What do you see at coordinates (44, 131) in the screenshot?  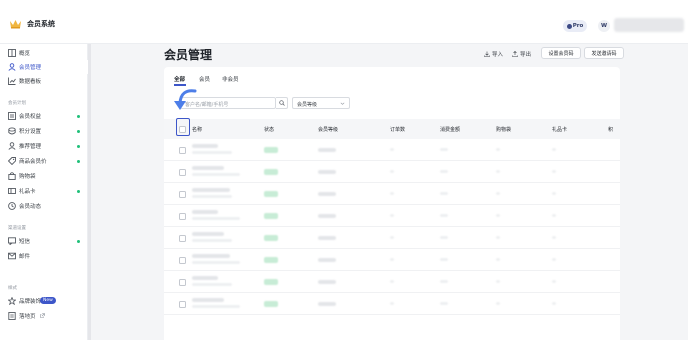 I see `sidebar-item-points: 积分设置` at bounding box center [44, 131].